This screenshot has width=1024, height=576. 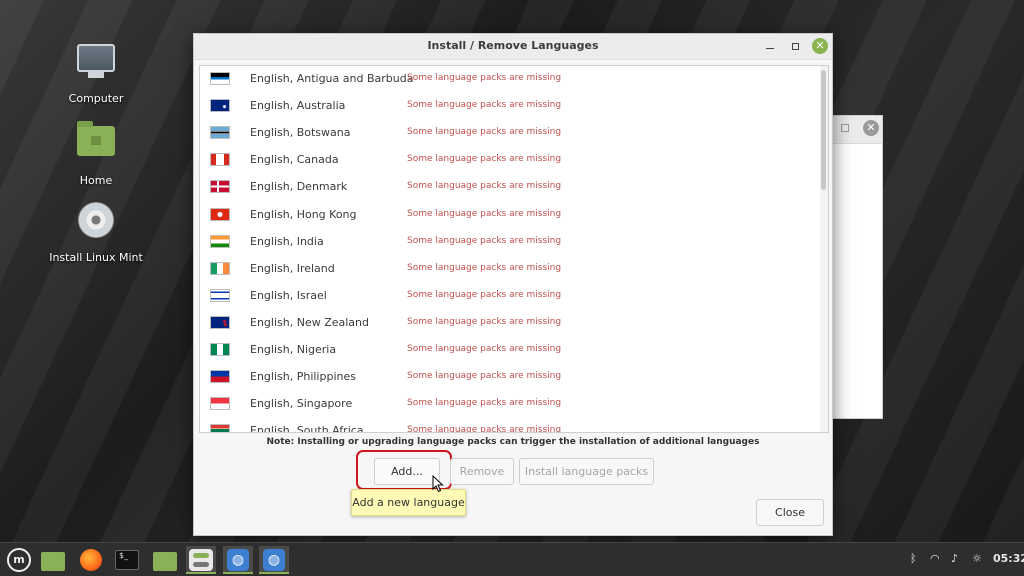 What do you see at coordinates (298, 106) in the screenshot?
I see `language-name: English, Australia` at bounding box center [298, 106].